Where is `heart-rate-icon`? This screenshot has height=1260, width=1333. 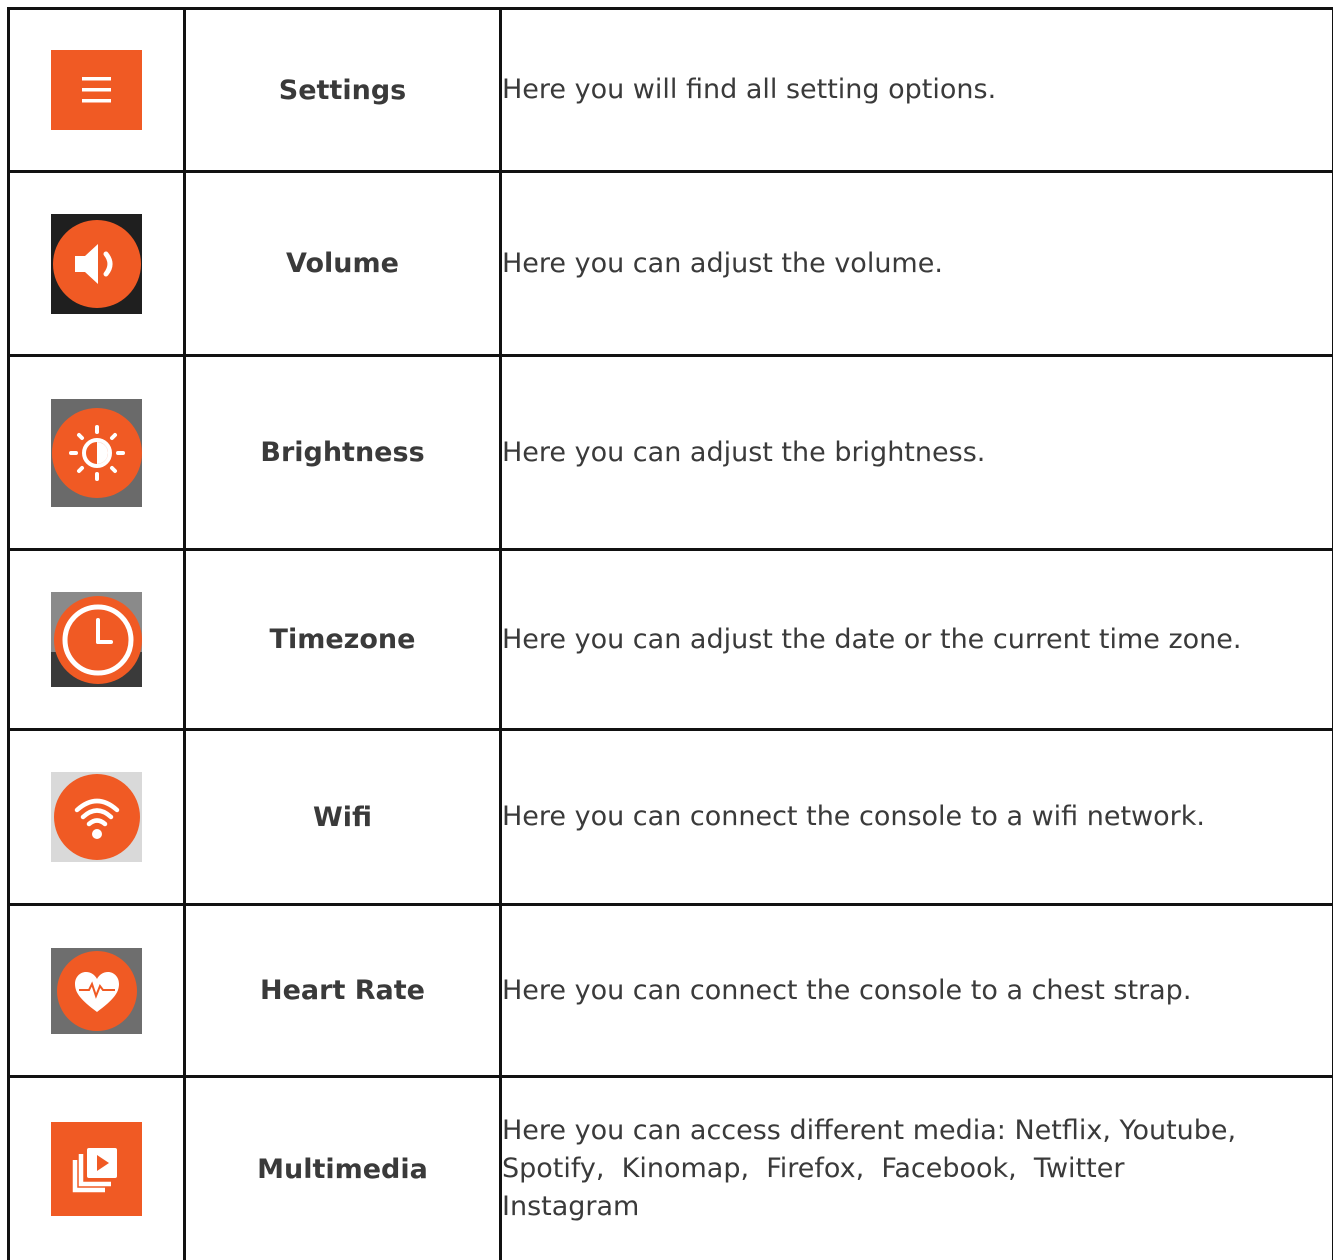 heart-rate-icon is located at coordinates (96, 991).